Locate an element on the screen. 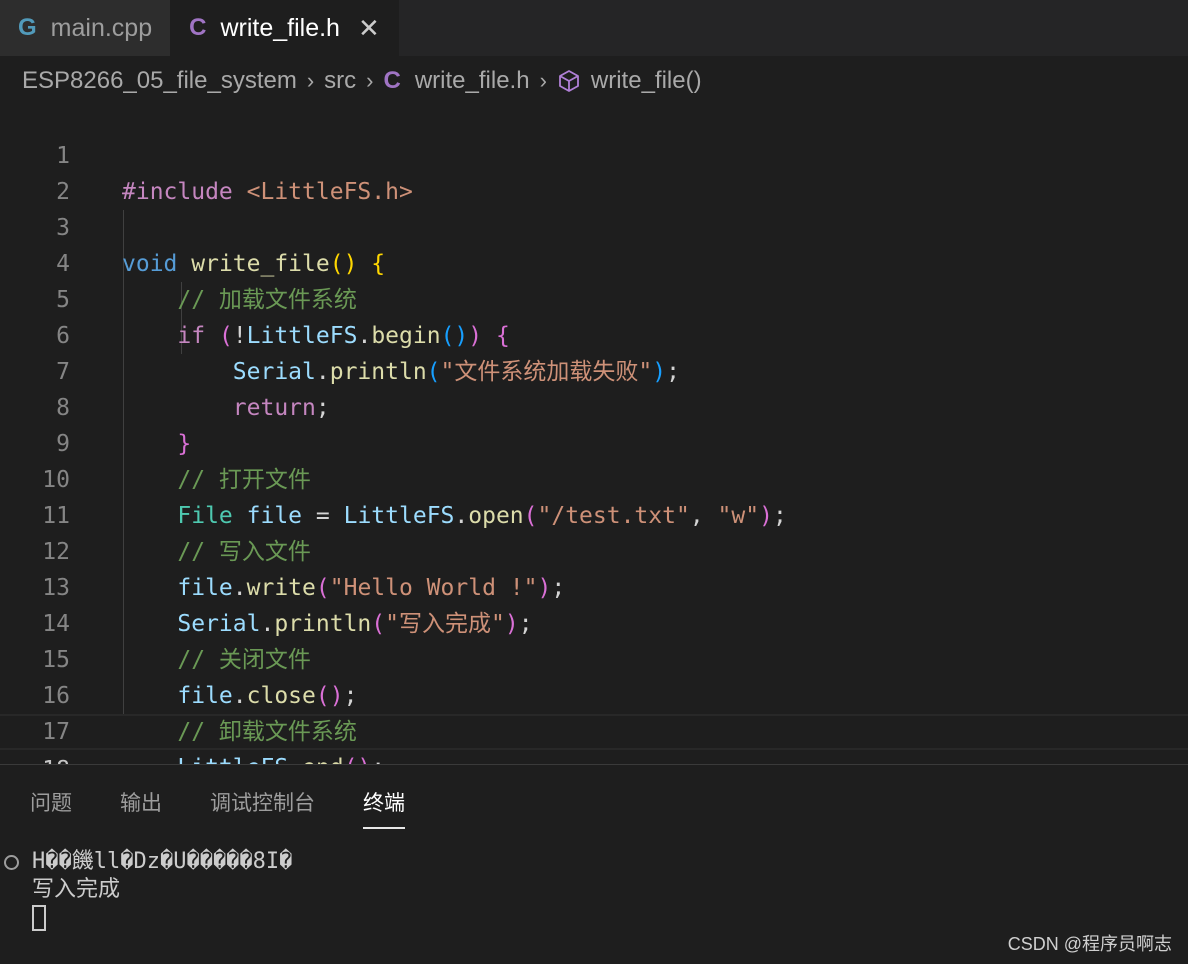 The height and width of the screenshot is (964, 1188). terminal-cursor is located at coordinates (39, 918).